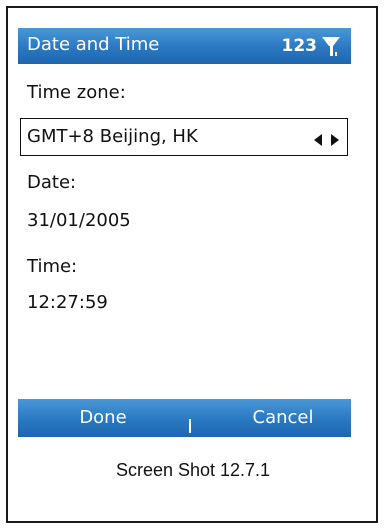 The height and width of the screenshot is (531, 386). Describe the element at coordinates (331, 46) in the screenshot. I see `antenna-signal-icon` at that location.